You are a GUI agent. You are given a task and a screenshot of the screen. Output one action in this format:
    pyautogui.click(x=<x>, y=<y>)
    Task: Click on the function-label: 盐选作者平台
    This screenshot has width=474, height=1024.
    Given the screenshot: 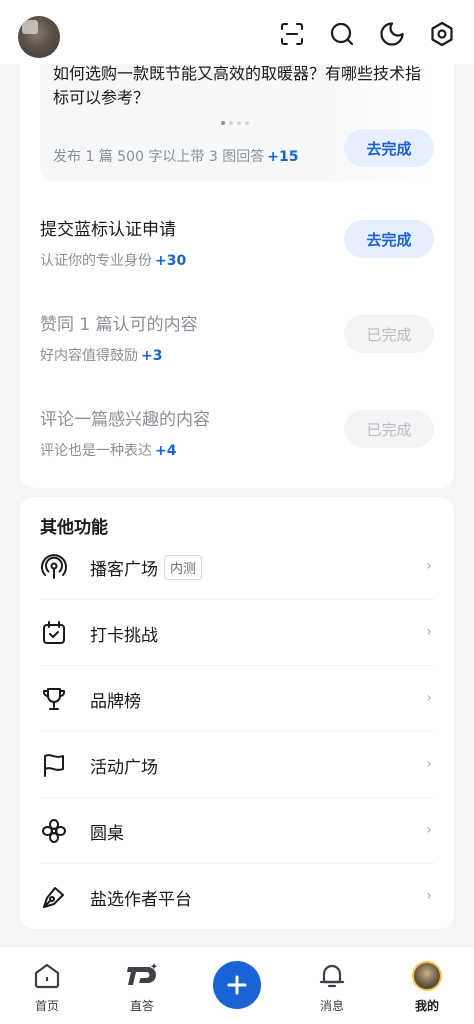 What is the action you would take?
    pyautogui.click(x=141, y=899)
    